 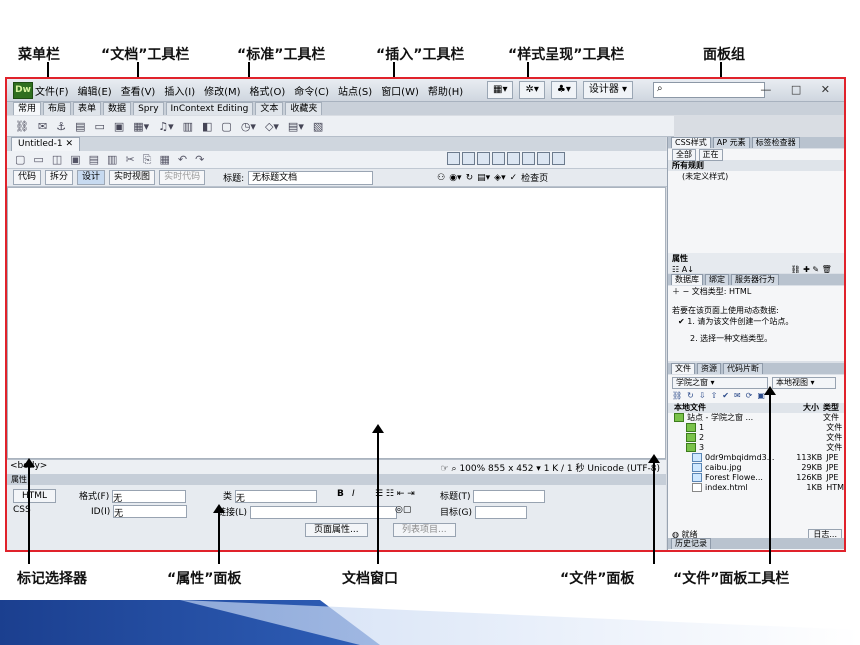 What do you see at coordinates (755, 279) in the screenshot?
I see `tab-server-behaviors: 服务器行为` at bounding box center [755, 279].